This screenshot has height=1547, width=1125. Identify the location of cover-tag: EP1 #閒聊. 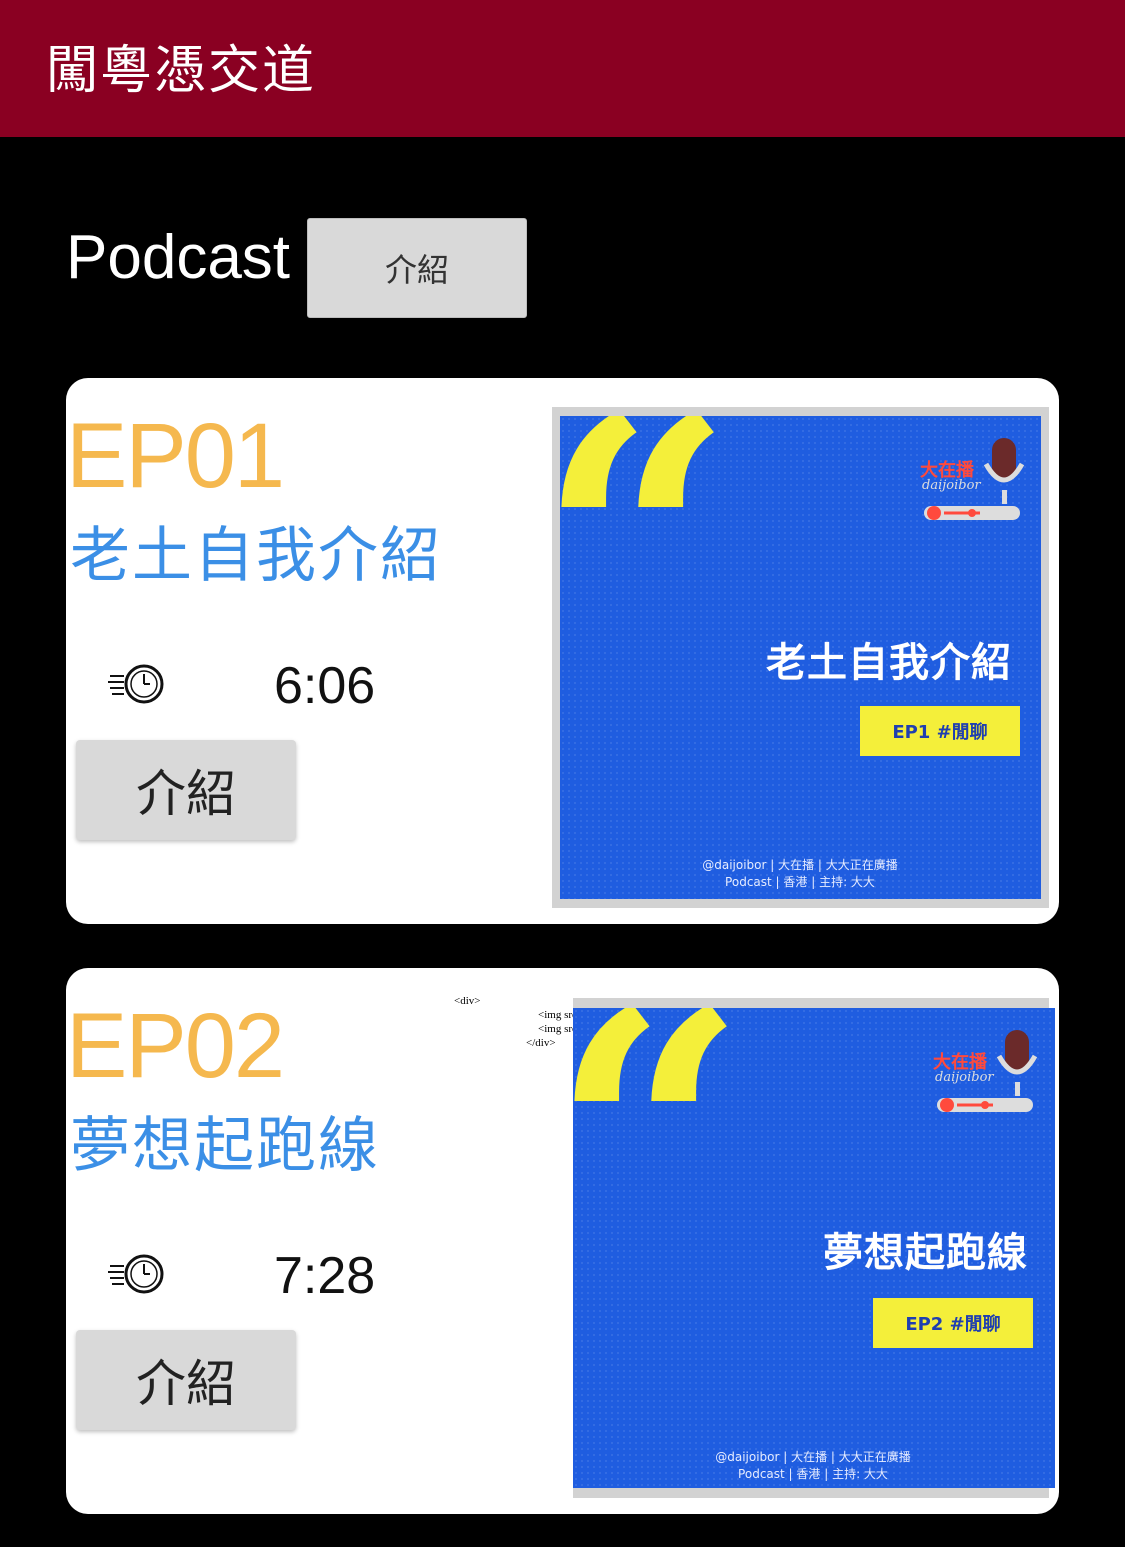
(940, 731).